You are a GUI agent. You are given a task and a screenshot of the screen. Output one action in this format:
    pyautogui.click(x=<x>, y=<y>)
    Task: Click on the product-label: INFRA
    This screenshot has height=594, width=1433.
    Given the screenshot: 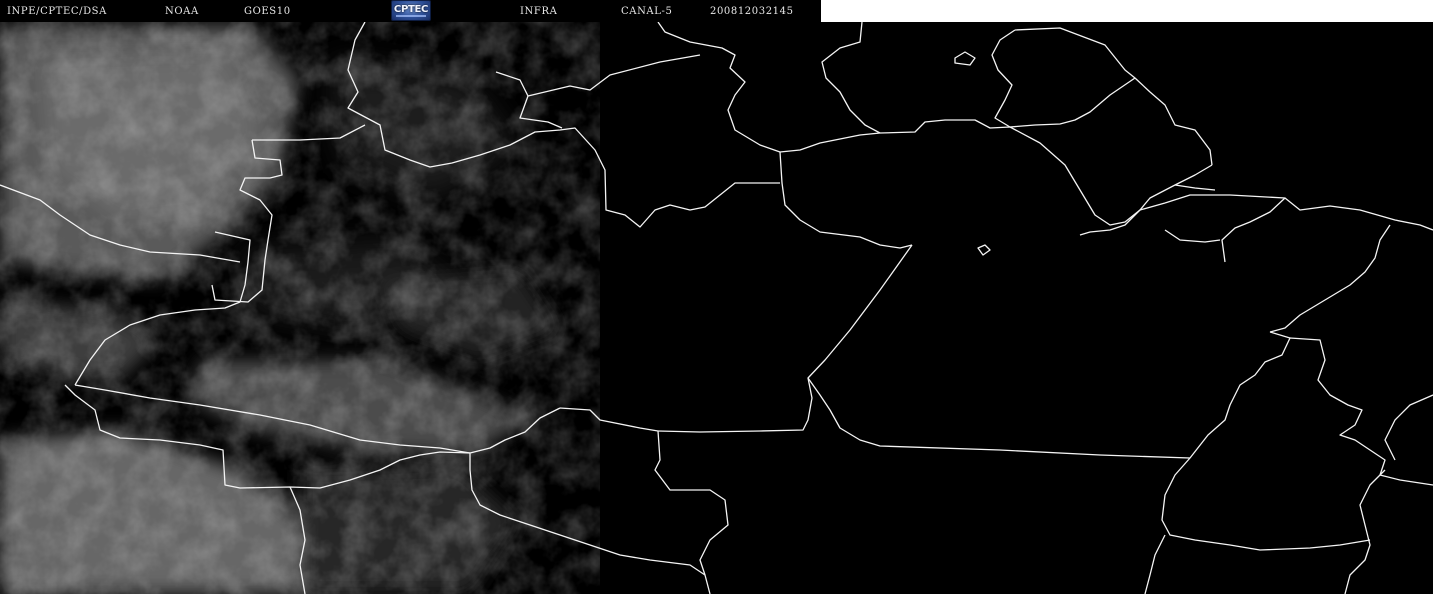 What is the action you would take?
    pyautogui.click(x=539, y=11)
    